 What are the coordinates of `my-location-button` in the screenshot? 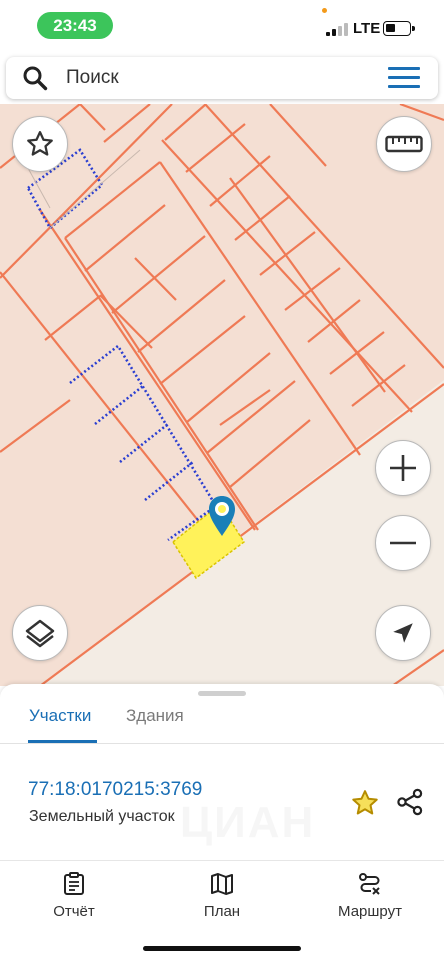 It's located at (403, 633).